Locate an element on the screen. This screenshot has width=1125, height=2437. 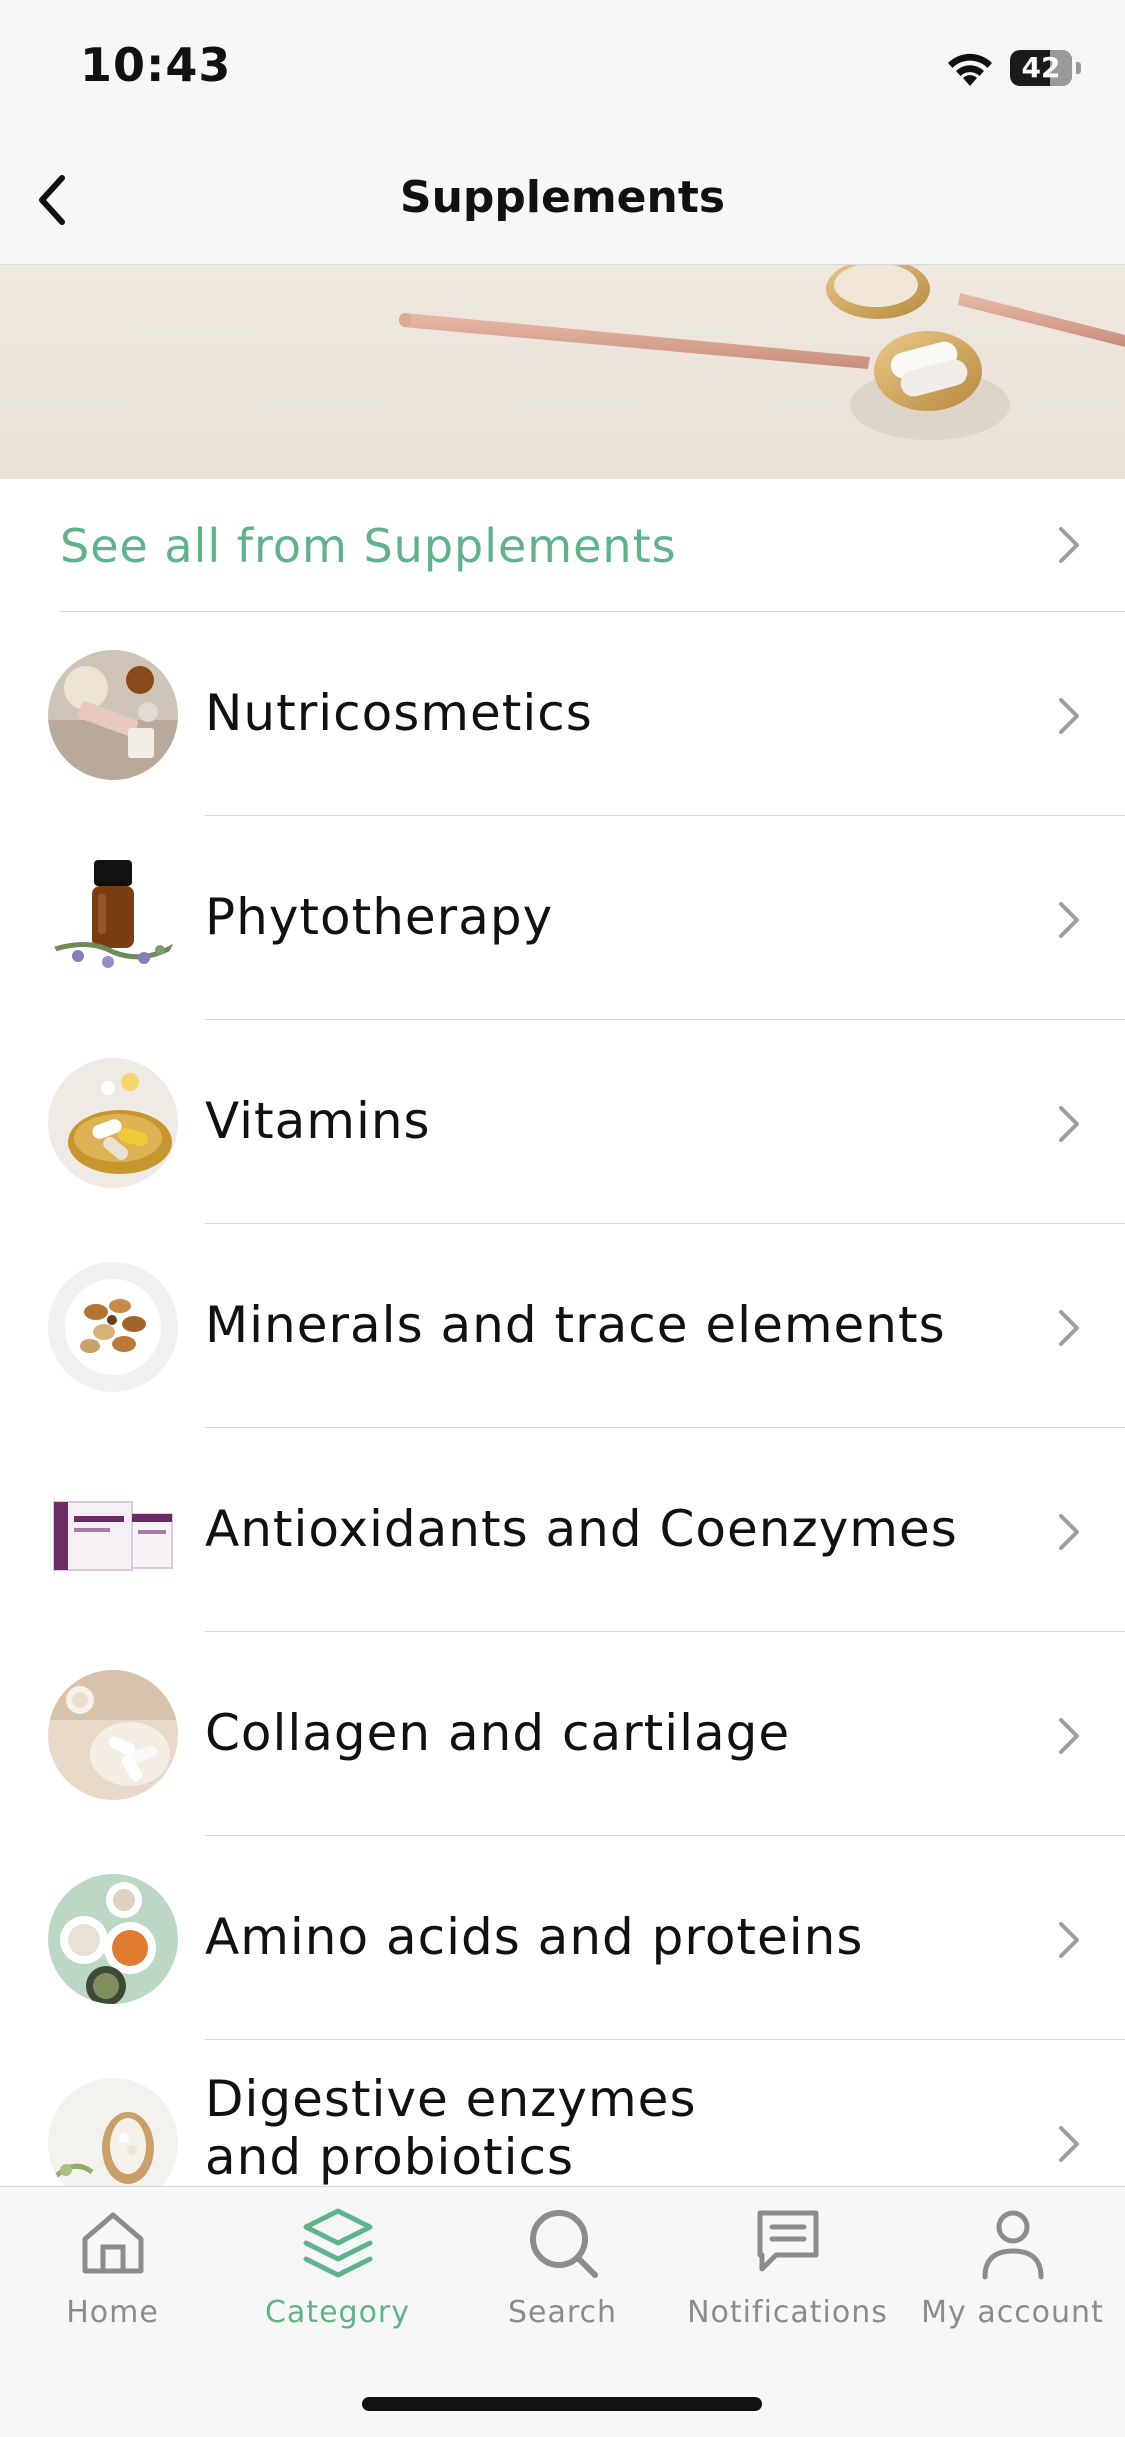
list-item-phytotherapy: Phytotherapy is located at coordinates (562, 918).